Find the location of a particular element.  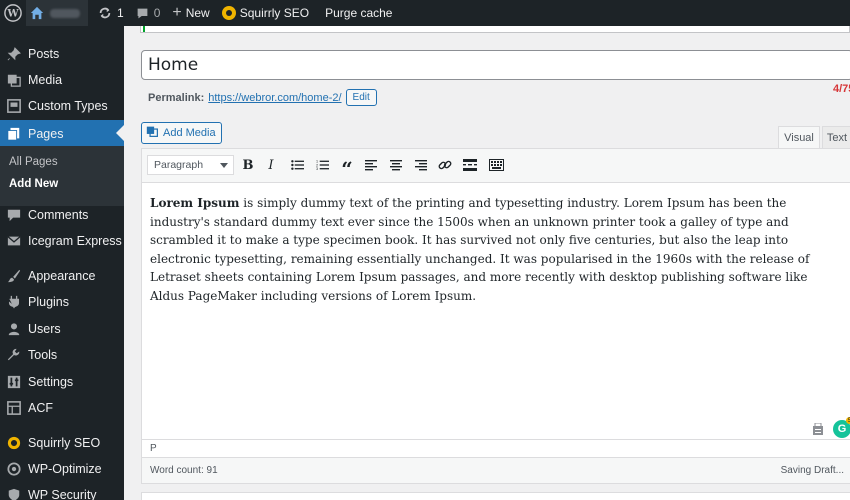

chevron-down-icon is located at coordinates (224, 165).